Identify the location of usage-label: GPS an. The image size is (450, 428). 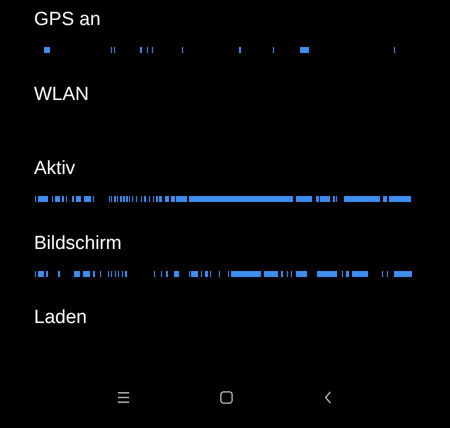
(67, 20).